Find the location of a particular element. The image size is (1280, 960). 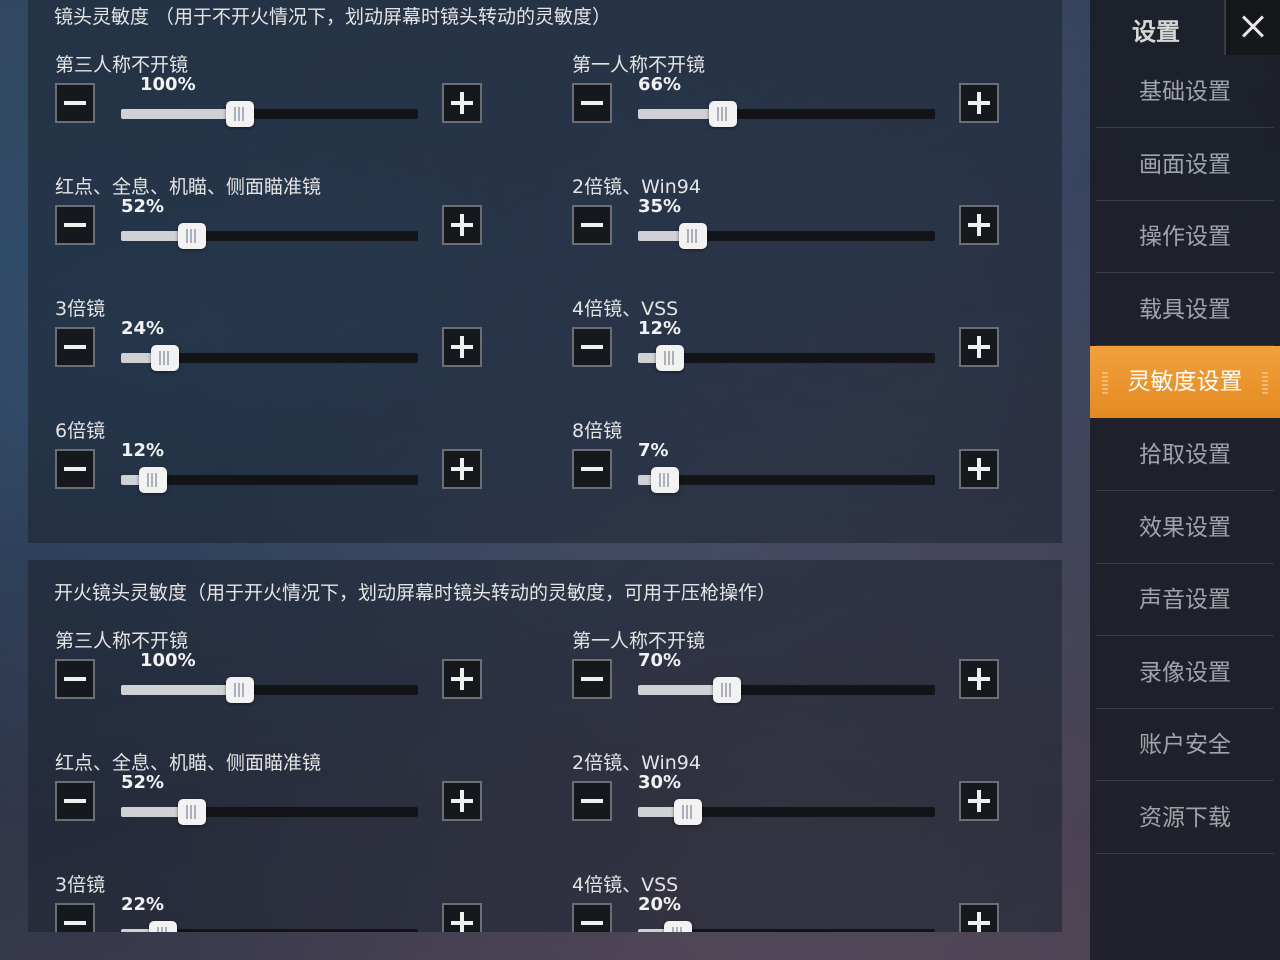

sidebar-item: 资源下载 is located at coordinates (1185, 818).